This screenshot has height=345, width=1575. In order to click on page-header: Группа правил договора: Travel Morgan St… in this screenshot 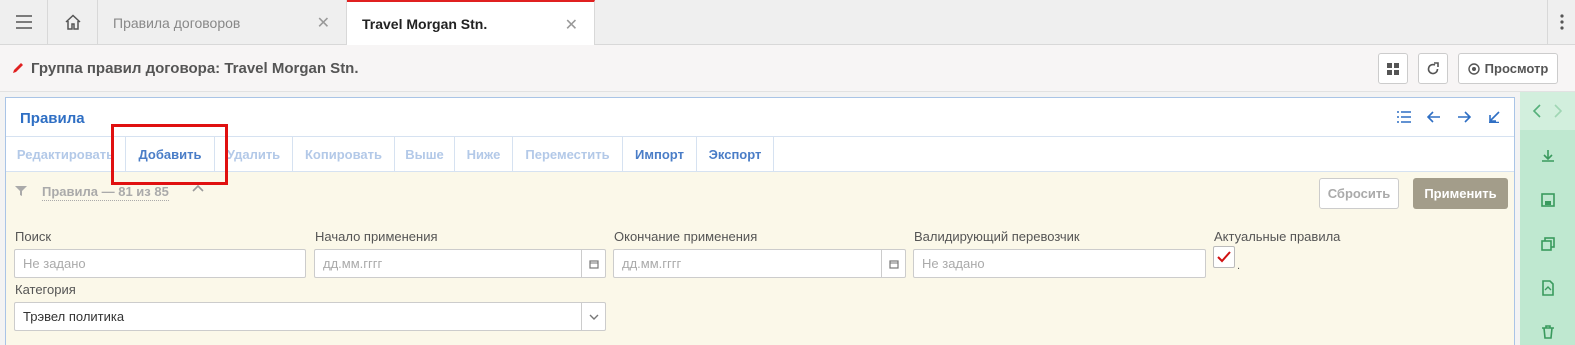, I will do `click(787, 68)`.